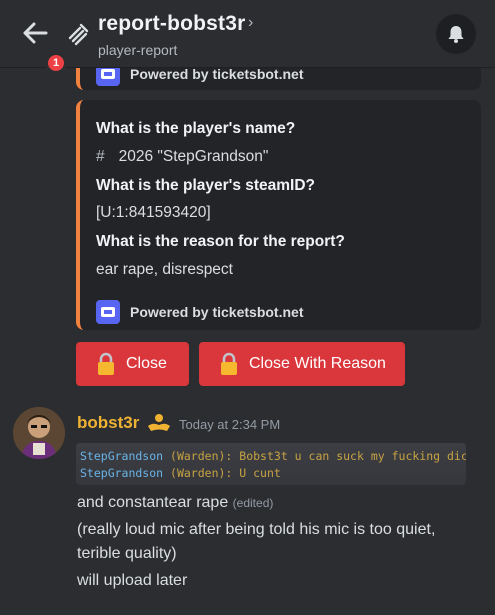 This screenshot has height=615, width=495. Describe the element at coordinates (230, 424) in the screenshot. I see `message-timestamp: Today at 2:34 PM` at that location.